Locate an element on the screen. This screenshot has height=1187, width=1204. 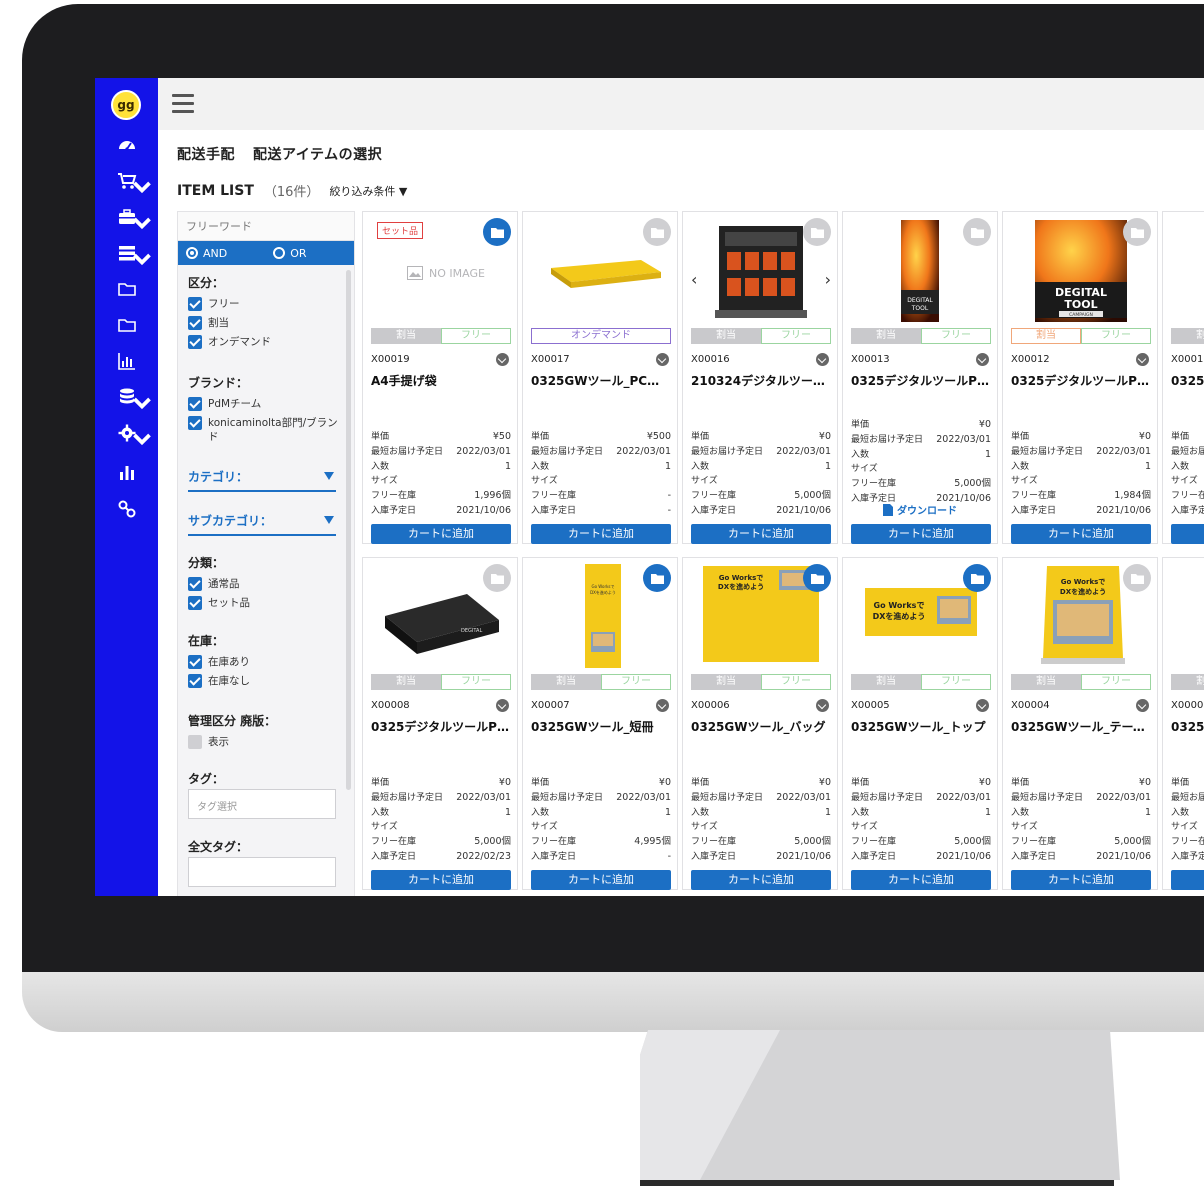
svg-text: DEGITAL is located at coordinates (920, 300).